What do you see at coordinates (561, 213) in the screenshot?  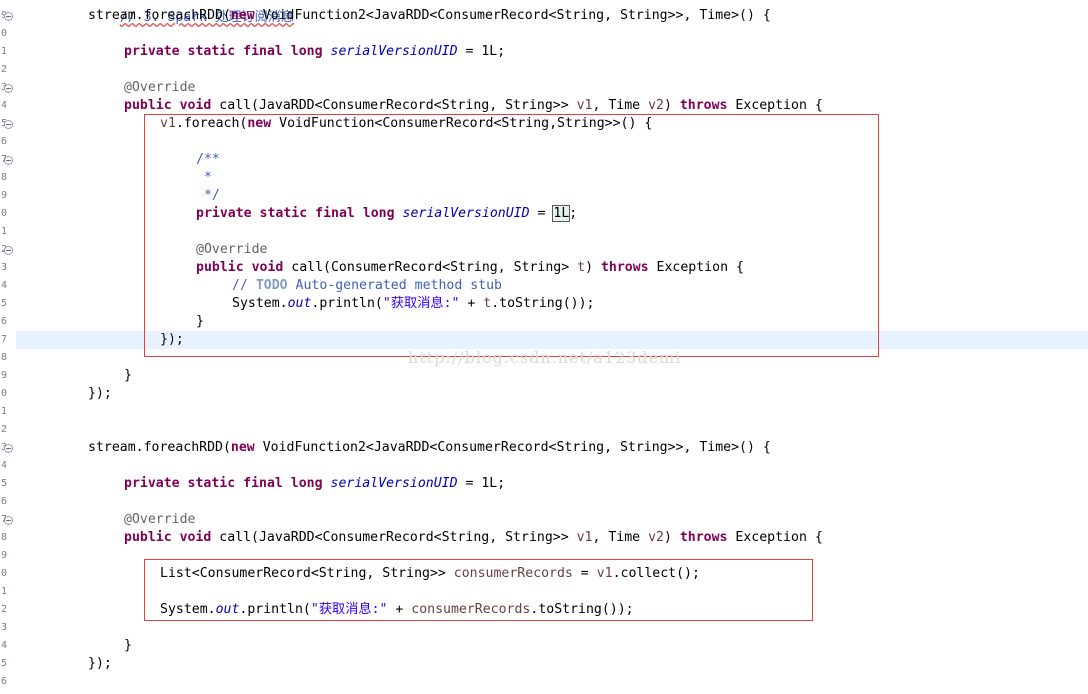 I see `selected-literal: 1L` at bounding box center [561, 213].